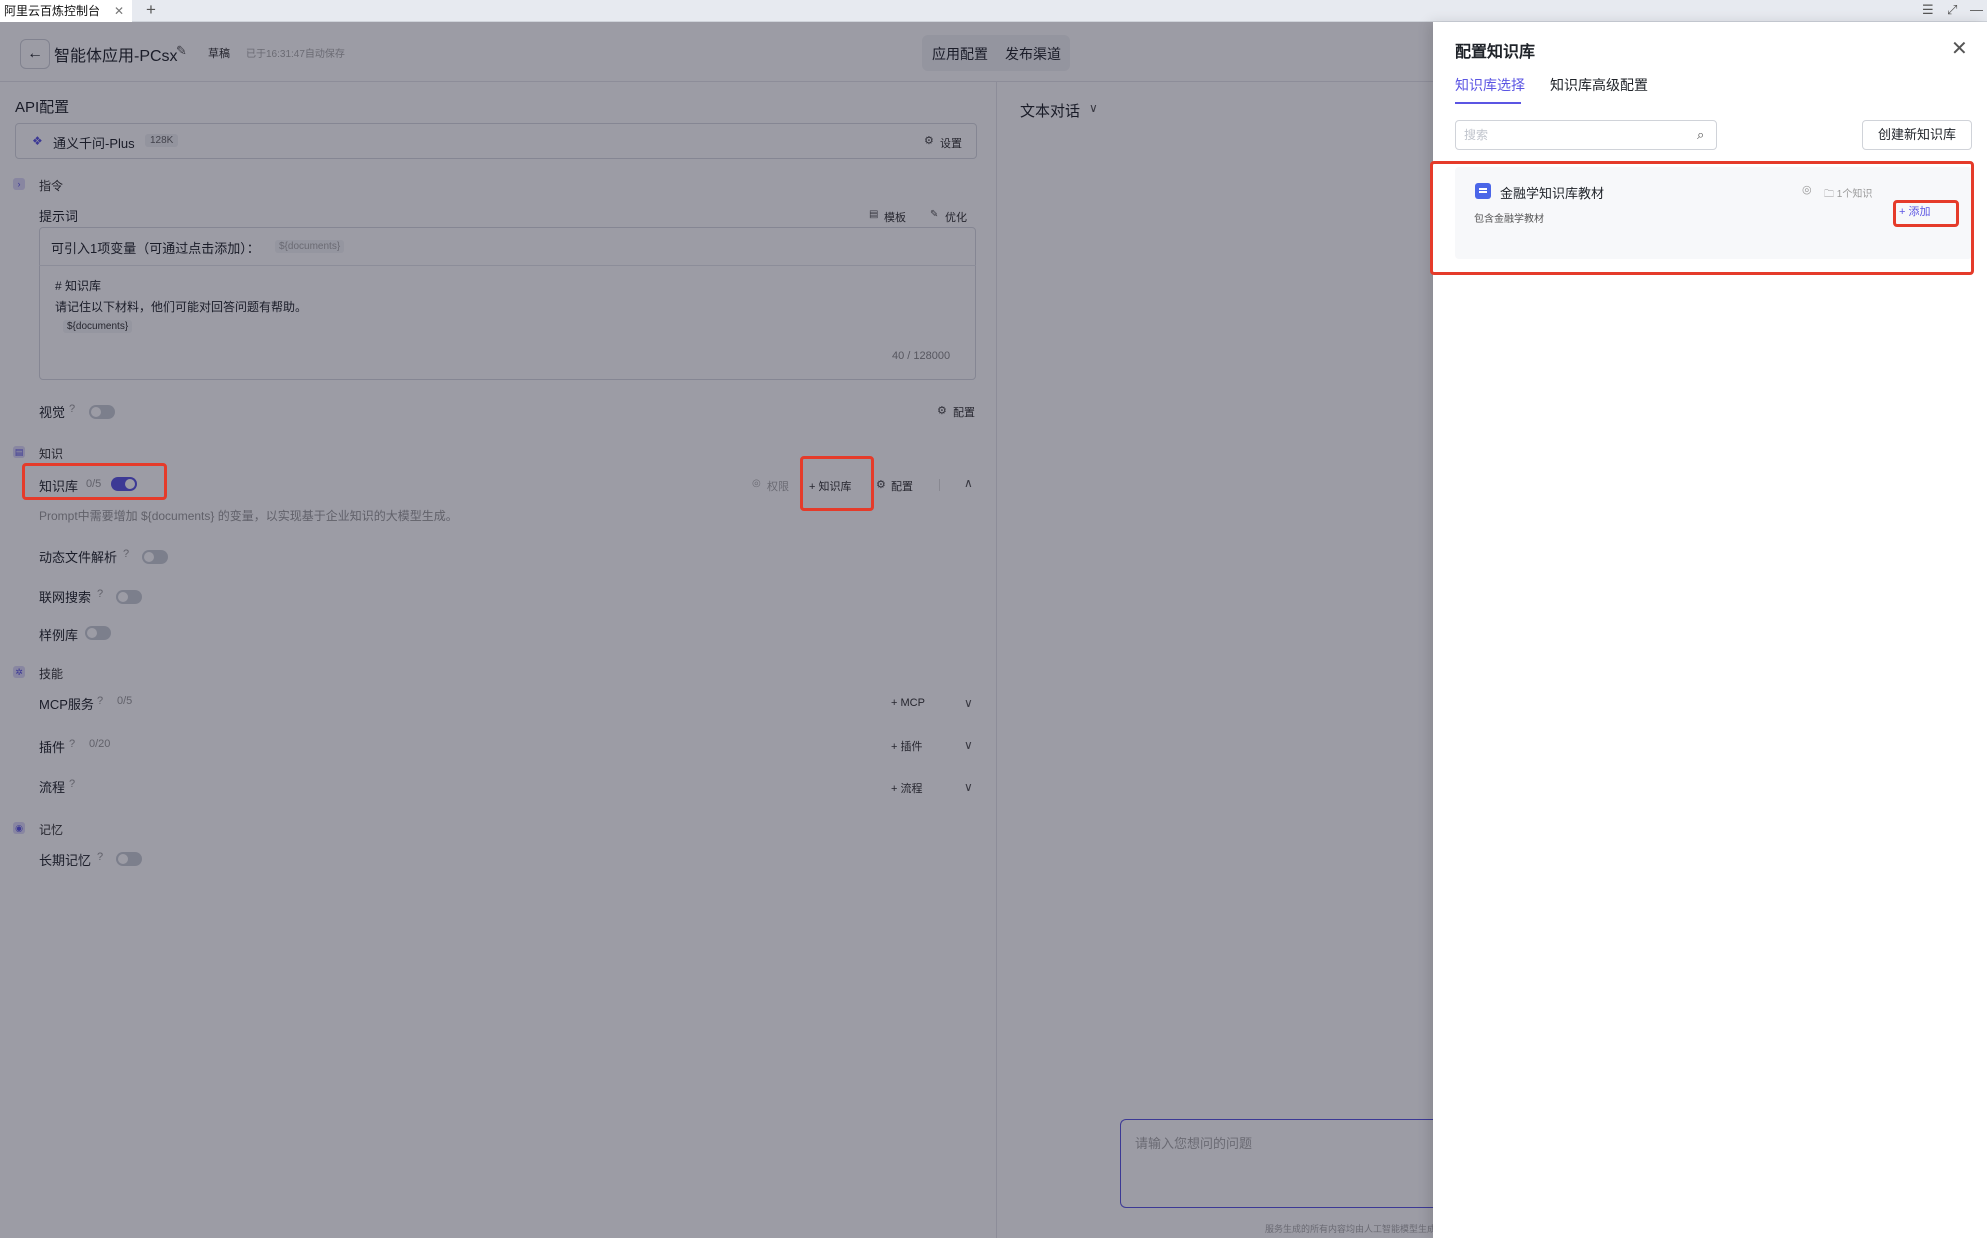  Describe the element at coordinates (1952, 10) in the screenshot. I see `expand-icon: ⤢` at that location.